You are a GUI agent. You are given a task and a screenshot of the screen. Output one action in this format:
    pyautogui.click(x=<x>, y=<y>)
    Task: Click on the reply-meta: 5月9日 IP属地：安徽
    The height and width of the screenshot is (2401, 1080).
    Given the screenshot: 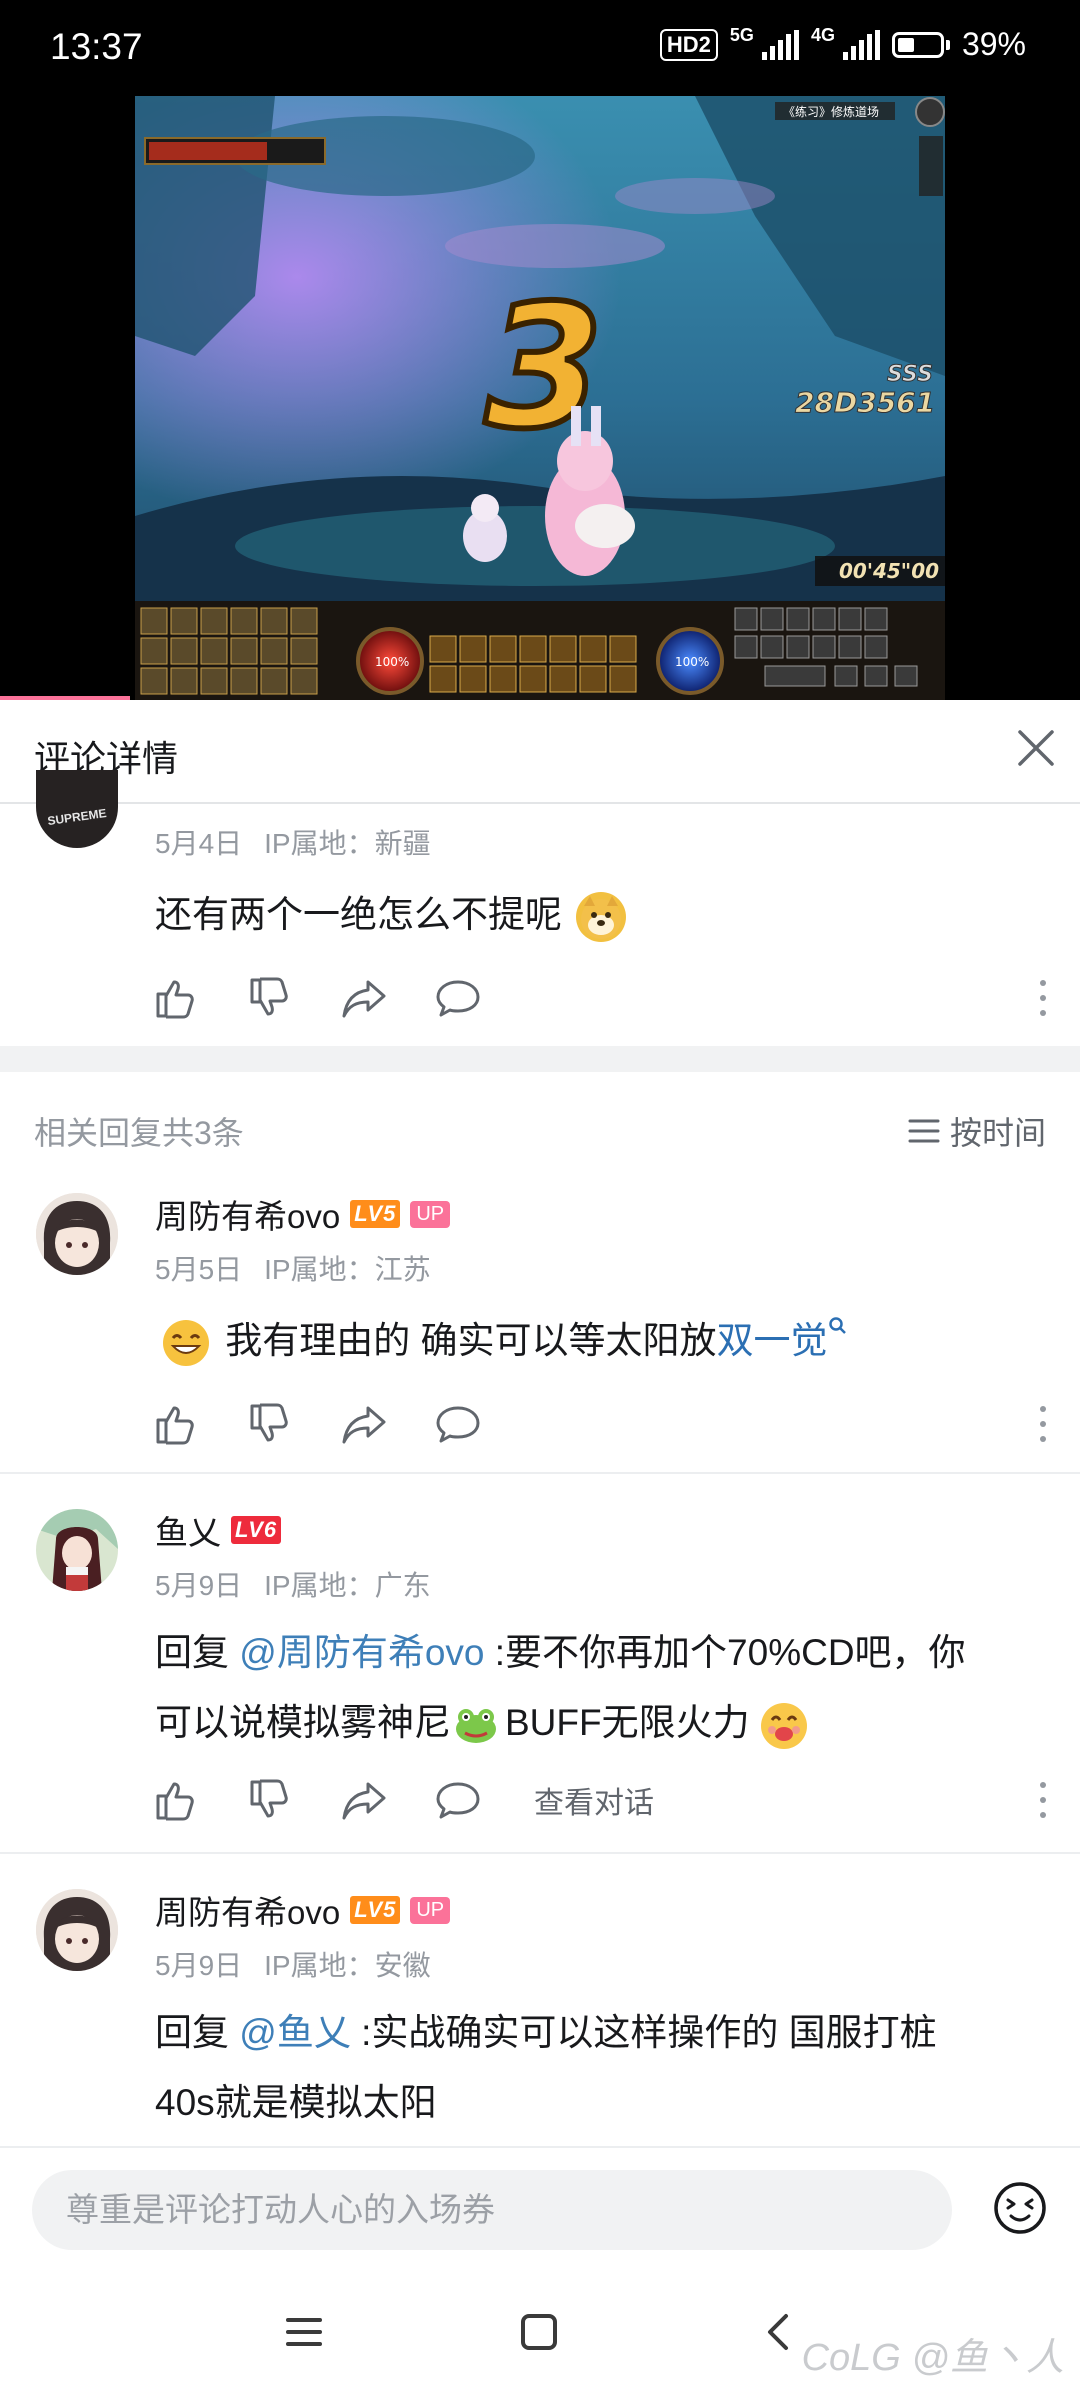 What is the action you would take?
    pyautogui.click(x=304, y=1964)
    